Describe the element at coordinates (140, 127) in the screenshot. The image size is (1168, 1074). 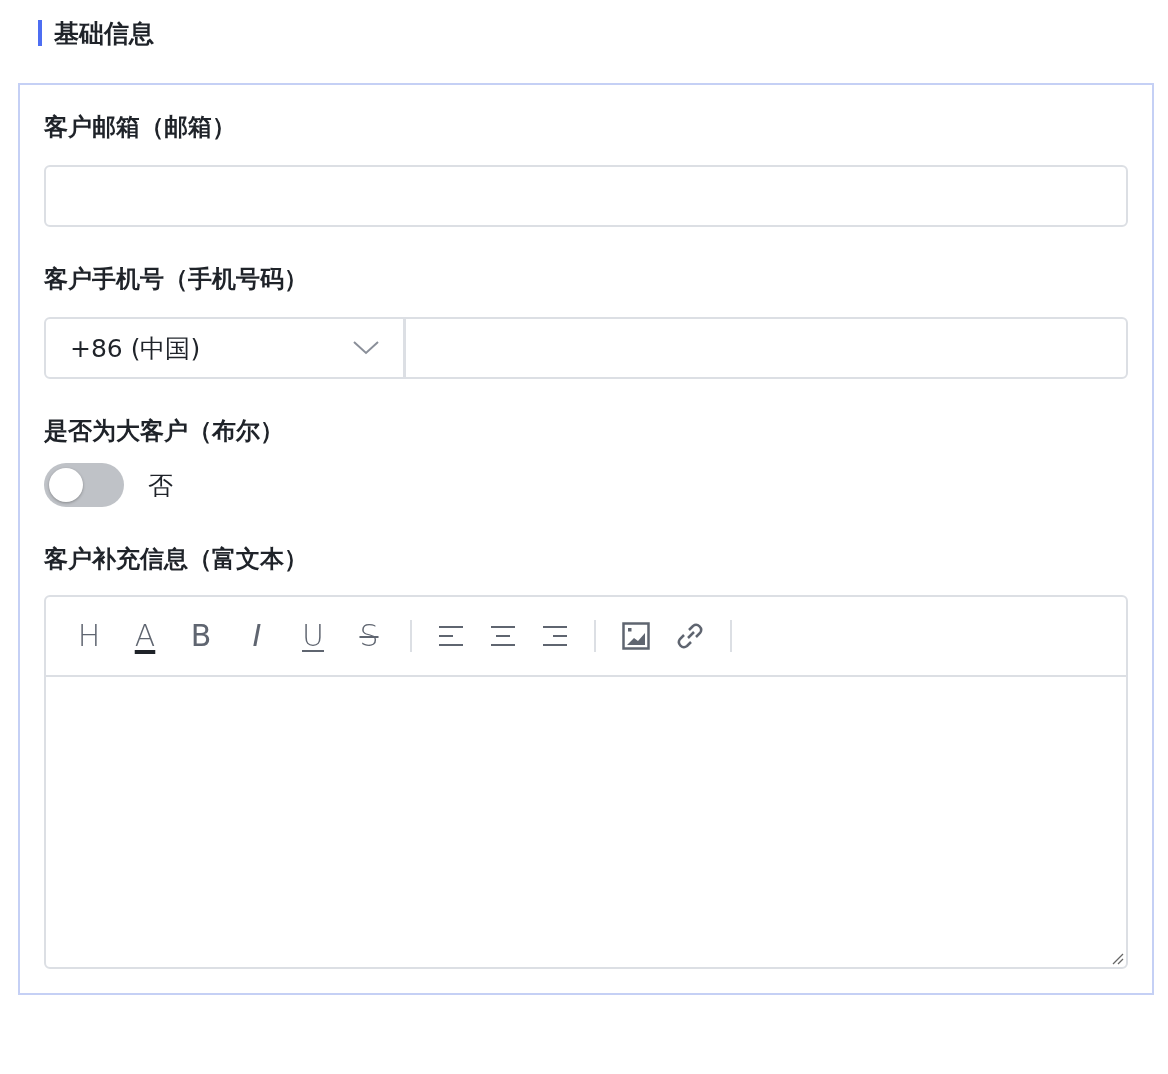
I see `field-label: 客户邮箱（邮箱）` at that location.